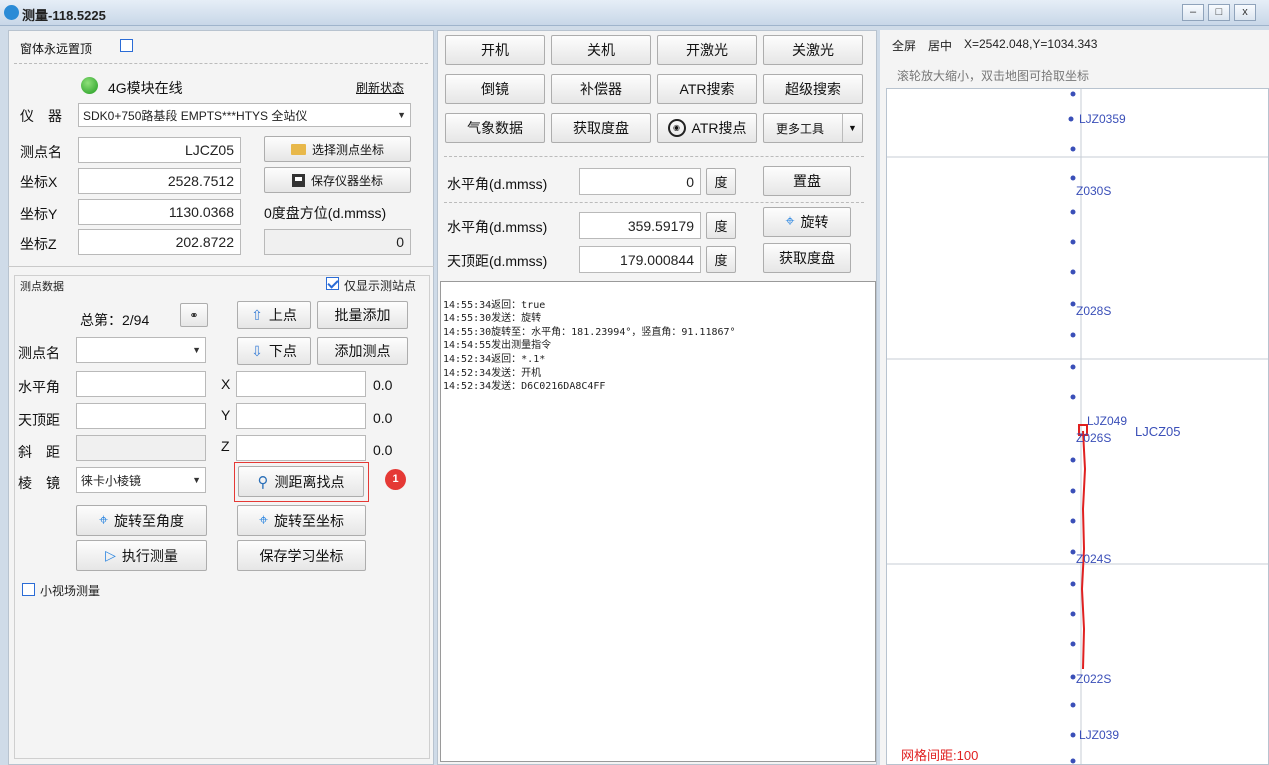 The image size is (1269, 765). Describe the element at coordinates (380, 87) in the screenshot. I see `refresh-status-link: 刷新状态` at that location.